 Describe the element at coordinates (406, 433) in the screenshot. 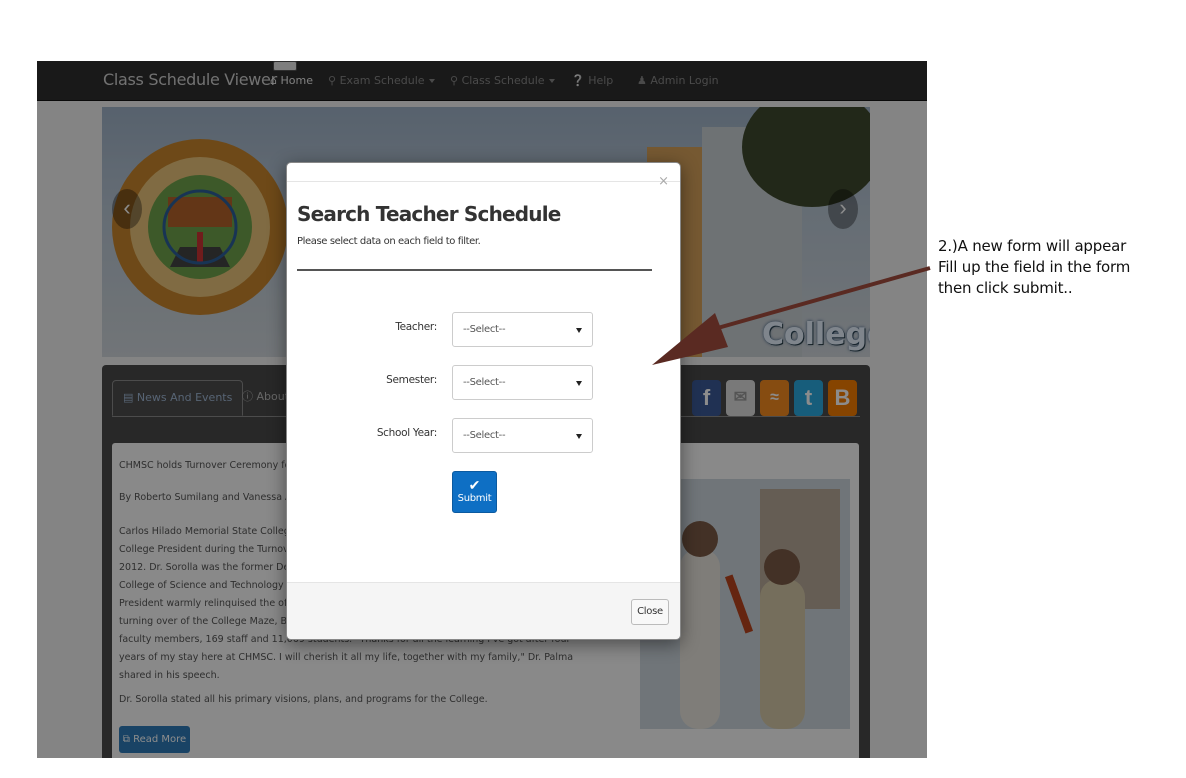

I see `school-year-label: School Year:` at that location.